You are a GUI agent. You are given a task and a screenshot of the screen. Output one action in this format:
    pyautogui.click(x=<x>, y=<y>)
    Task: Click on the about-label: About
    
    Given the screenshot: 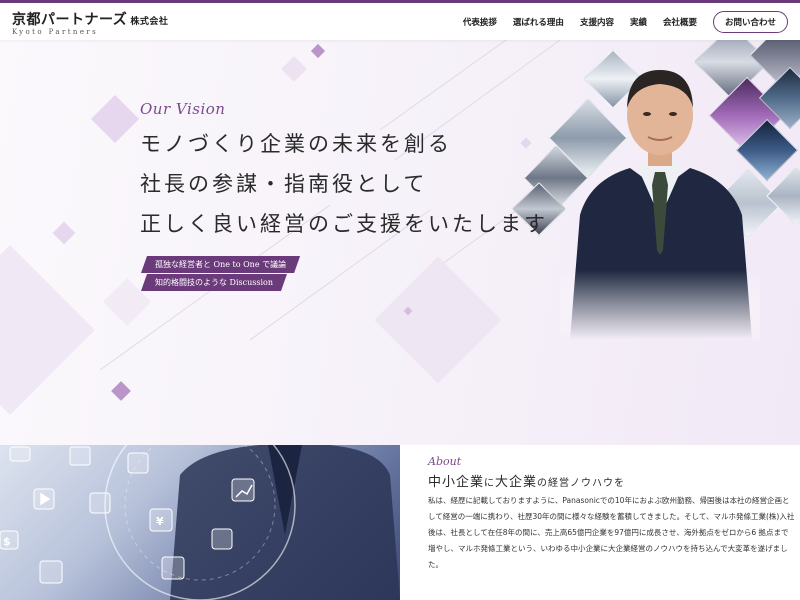 What is the action you would take?
    pyautogui.click(x=445, y=461)
    